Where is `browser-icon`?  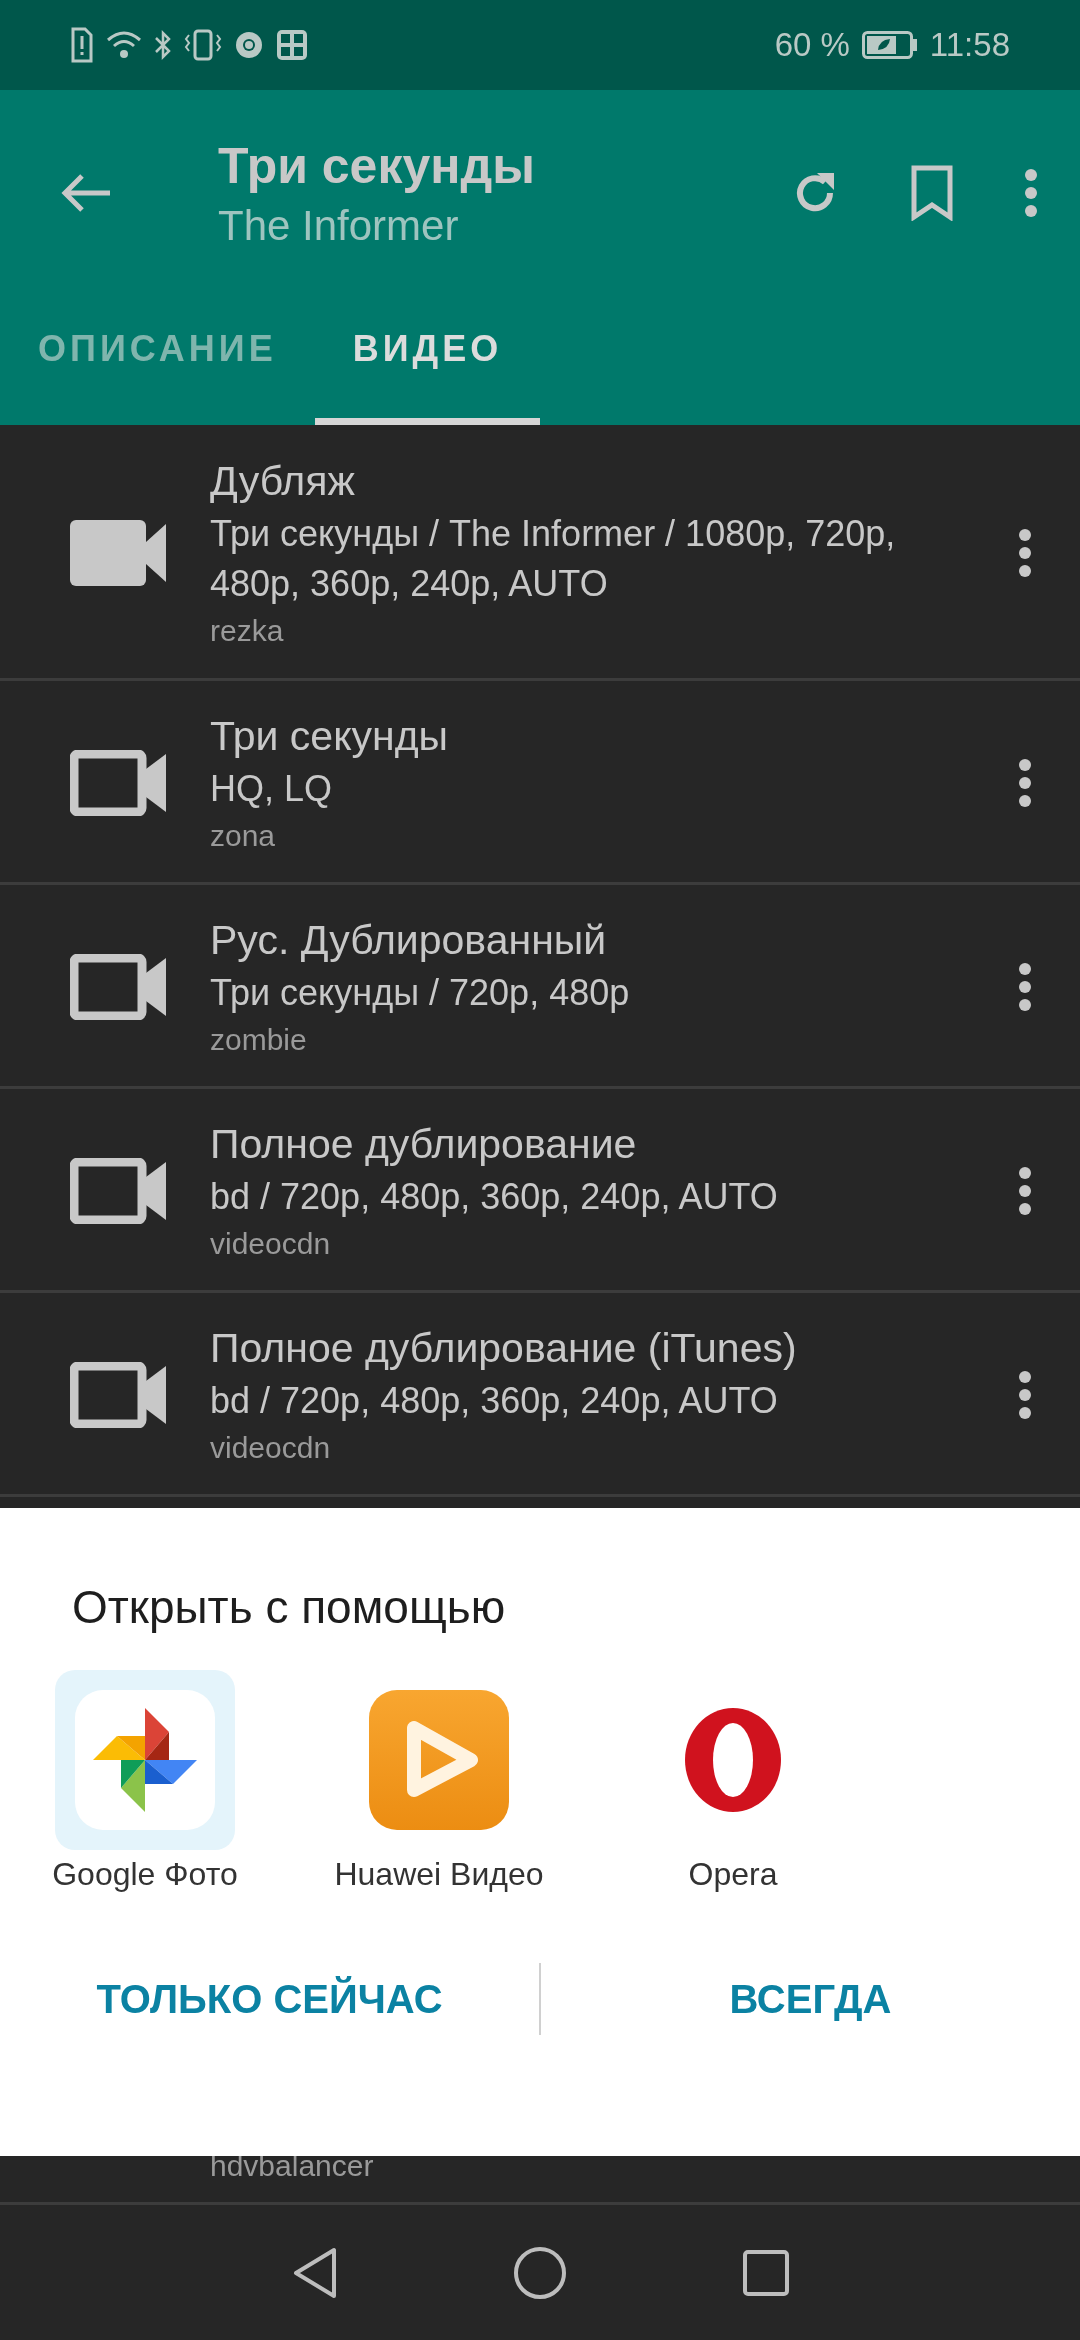
browser-icon is located at coordinates (249, 45).